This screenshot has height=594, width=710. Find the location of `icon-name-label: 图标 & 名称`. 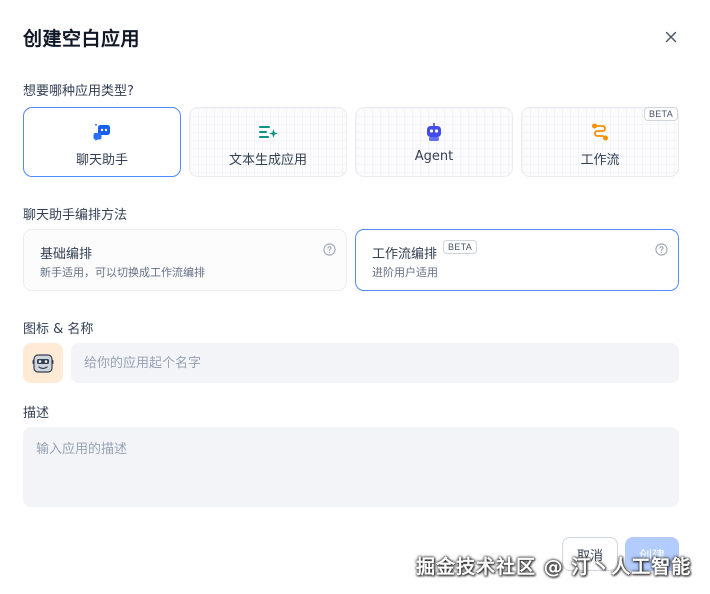

icon-name-label: 图标 & 名称 is located at coordinates (58, 329).